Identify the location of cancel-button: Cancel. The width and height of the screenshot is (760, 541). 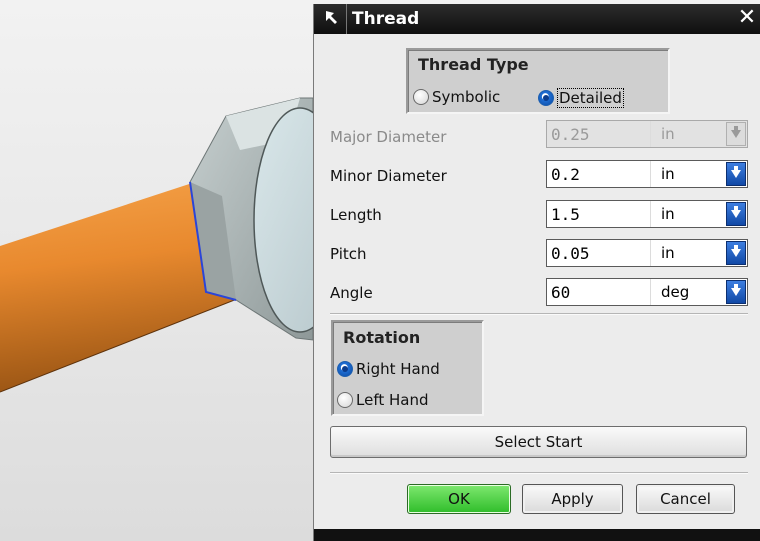
(685, 499).